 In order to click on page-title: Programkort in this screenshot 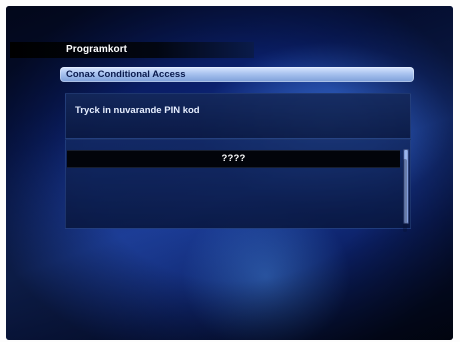, I will do `click(97, 49)`.